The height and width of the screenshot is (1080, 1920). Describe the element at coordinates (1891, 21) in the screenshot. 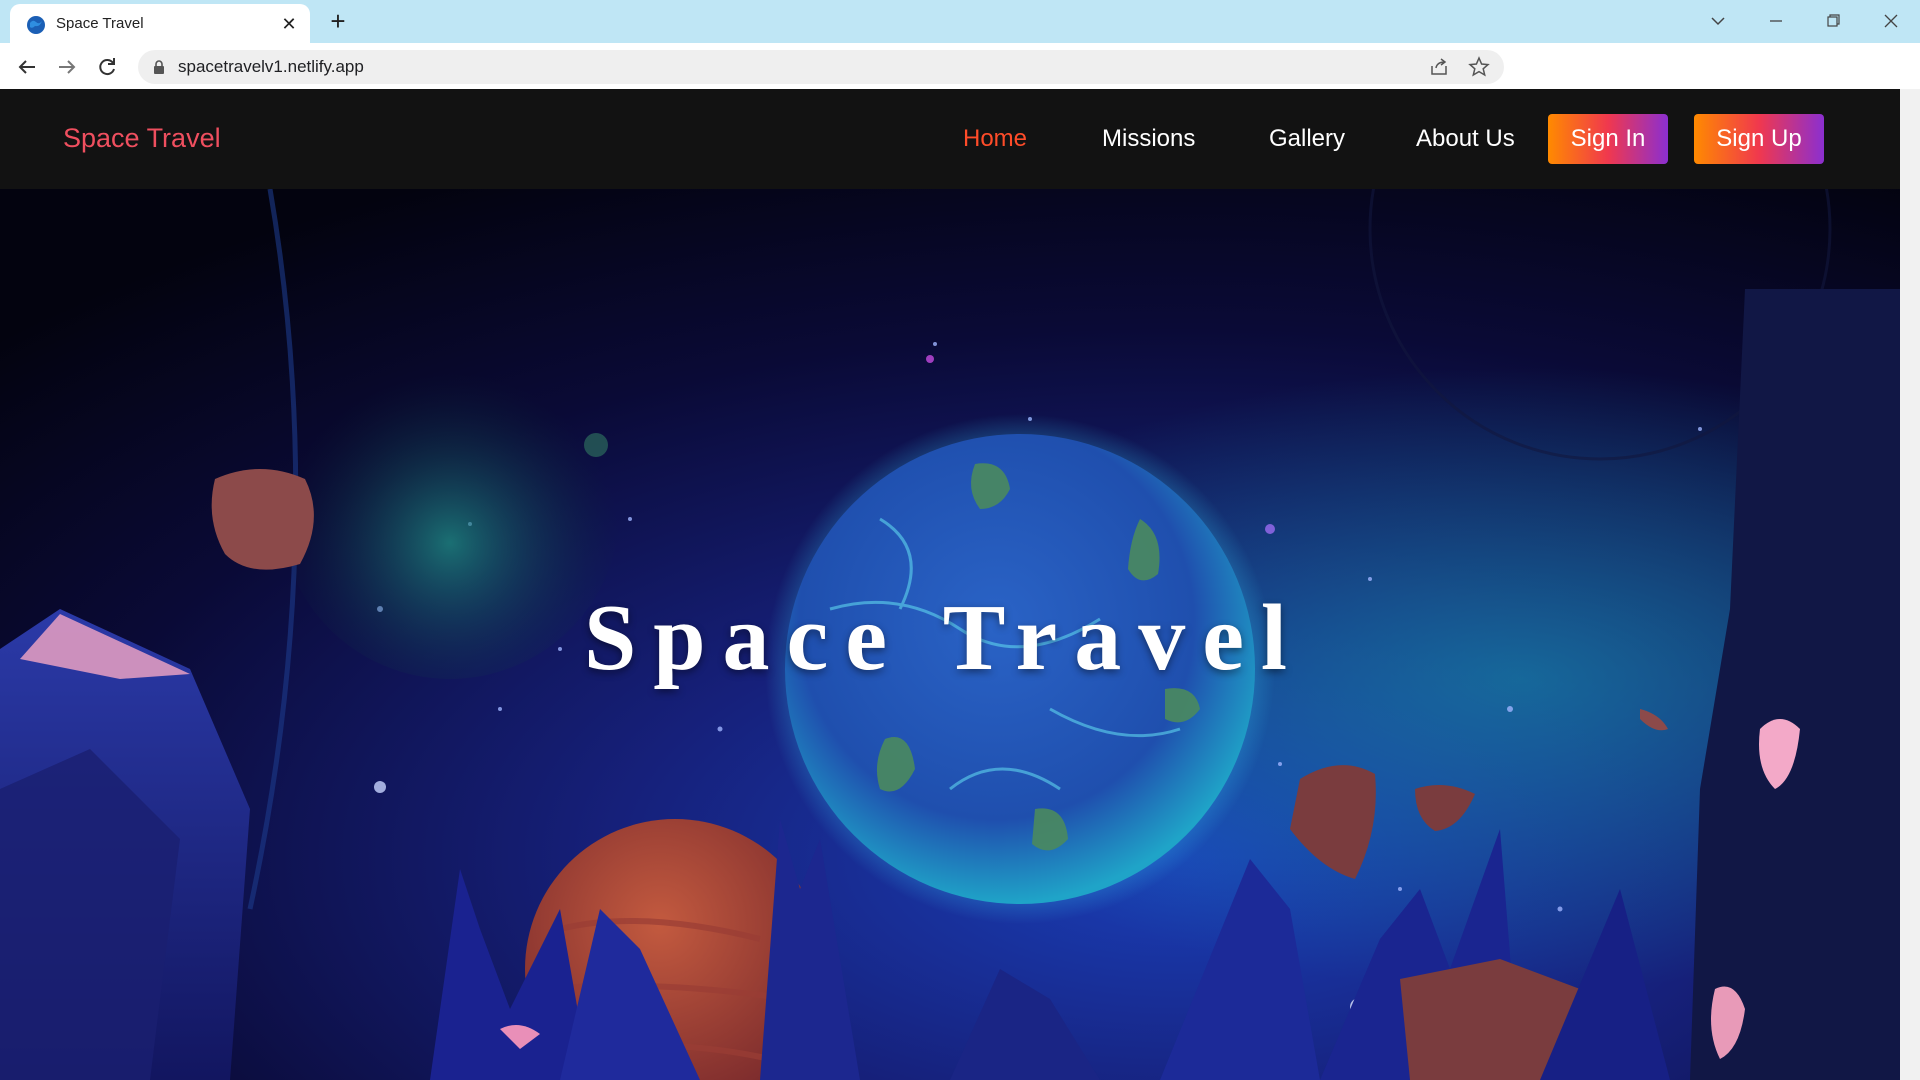

I see `close-window-icon` at that location.